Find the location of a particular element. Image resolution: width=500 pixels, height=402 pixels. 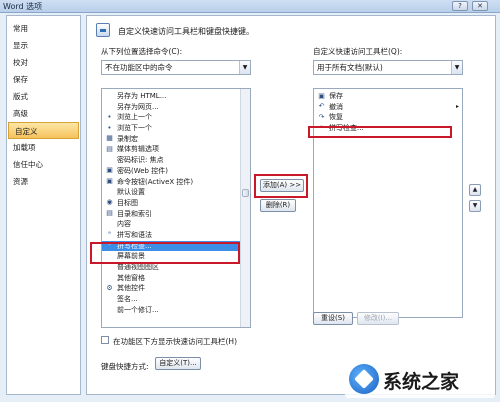

command-item-label: 密码(Web 控件) is located at coordinates (142, 170).